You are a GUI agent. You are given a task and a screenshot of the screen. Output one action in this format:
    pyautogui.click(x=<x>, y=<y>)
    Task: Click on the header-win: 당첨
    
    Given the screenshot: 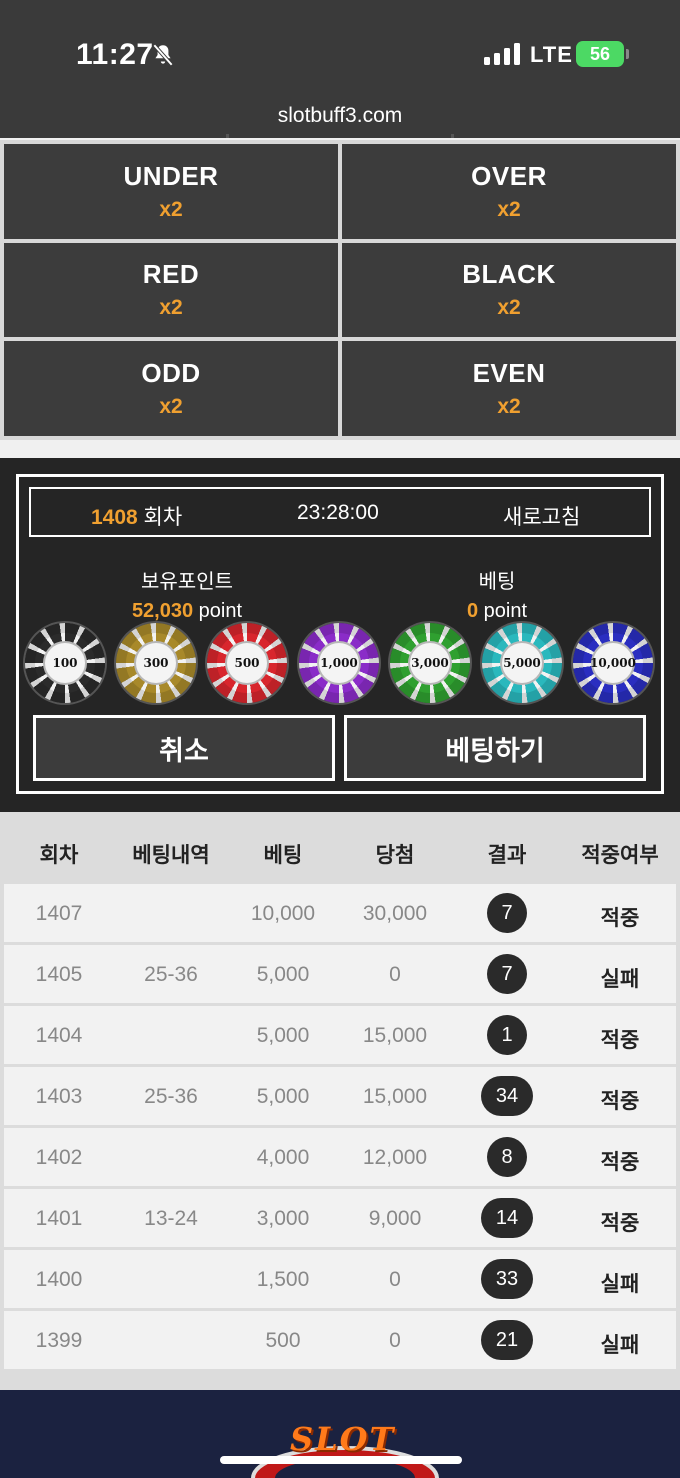 What is the action you would take?
    pyautogui.click(x=395, y=855)
    